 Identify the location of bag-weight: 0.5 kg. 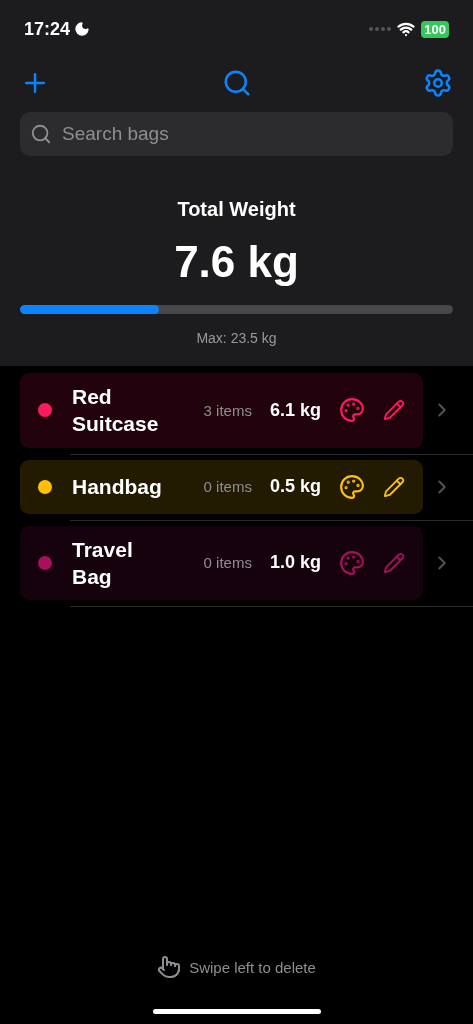
(295, 487).